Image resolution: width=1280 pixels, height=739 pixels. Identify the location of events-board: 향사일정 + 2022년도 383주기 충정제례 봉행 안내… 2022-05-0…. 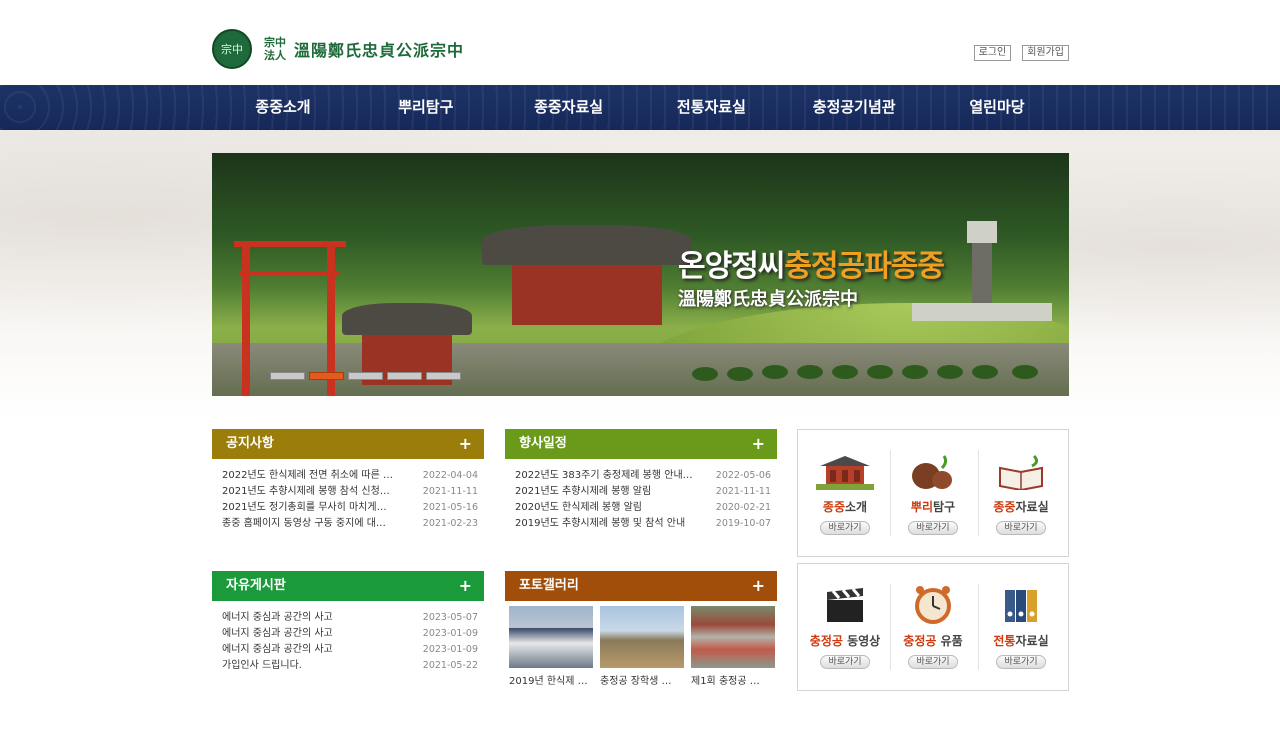
(641, 480).